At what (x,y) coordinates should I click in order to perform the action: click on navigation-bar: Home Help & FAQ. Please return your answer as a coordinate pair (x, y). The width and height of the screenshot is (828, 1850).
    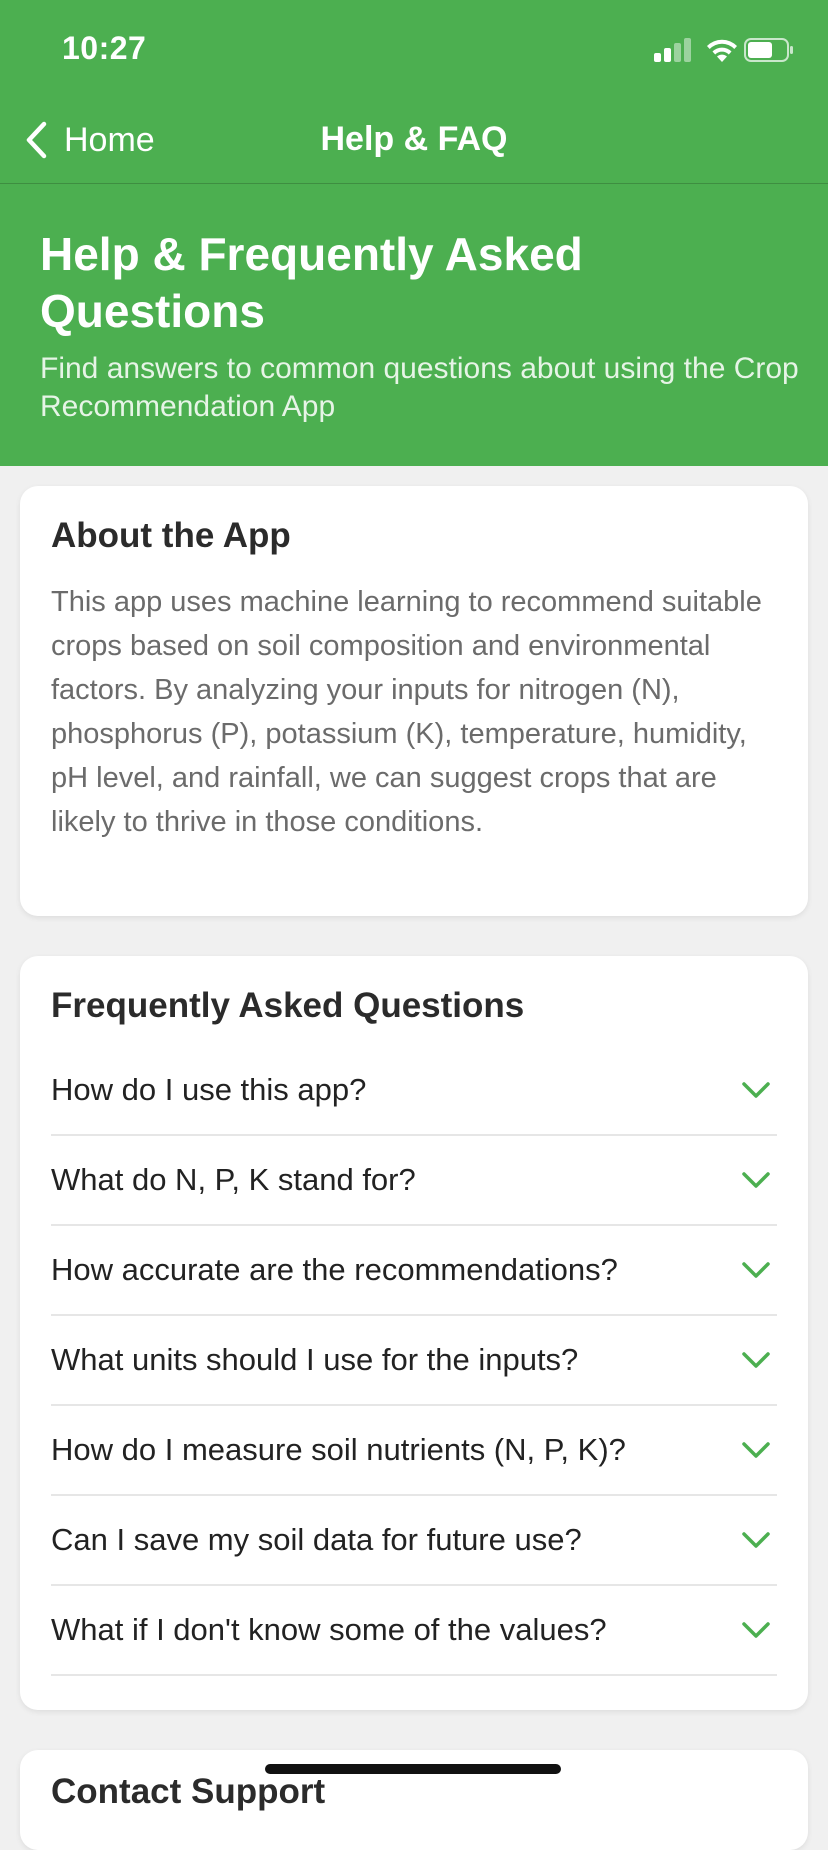
    Looking at the image, I should click on (414, 142).